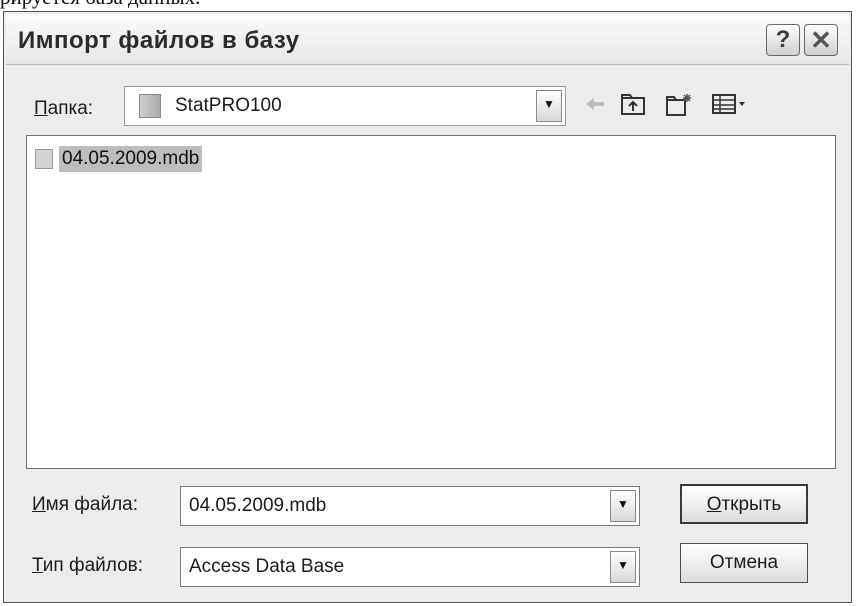 The image size is (856, 606). I want to click on folder-icon, so click(150, 106).